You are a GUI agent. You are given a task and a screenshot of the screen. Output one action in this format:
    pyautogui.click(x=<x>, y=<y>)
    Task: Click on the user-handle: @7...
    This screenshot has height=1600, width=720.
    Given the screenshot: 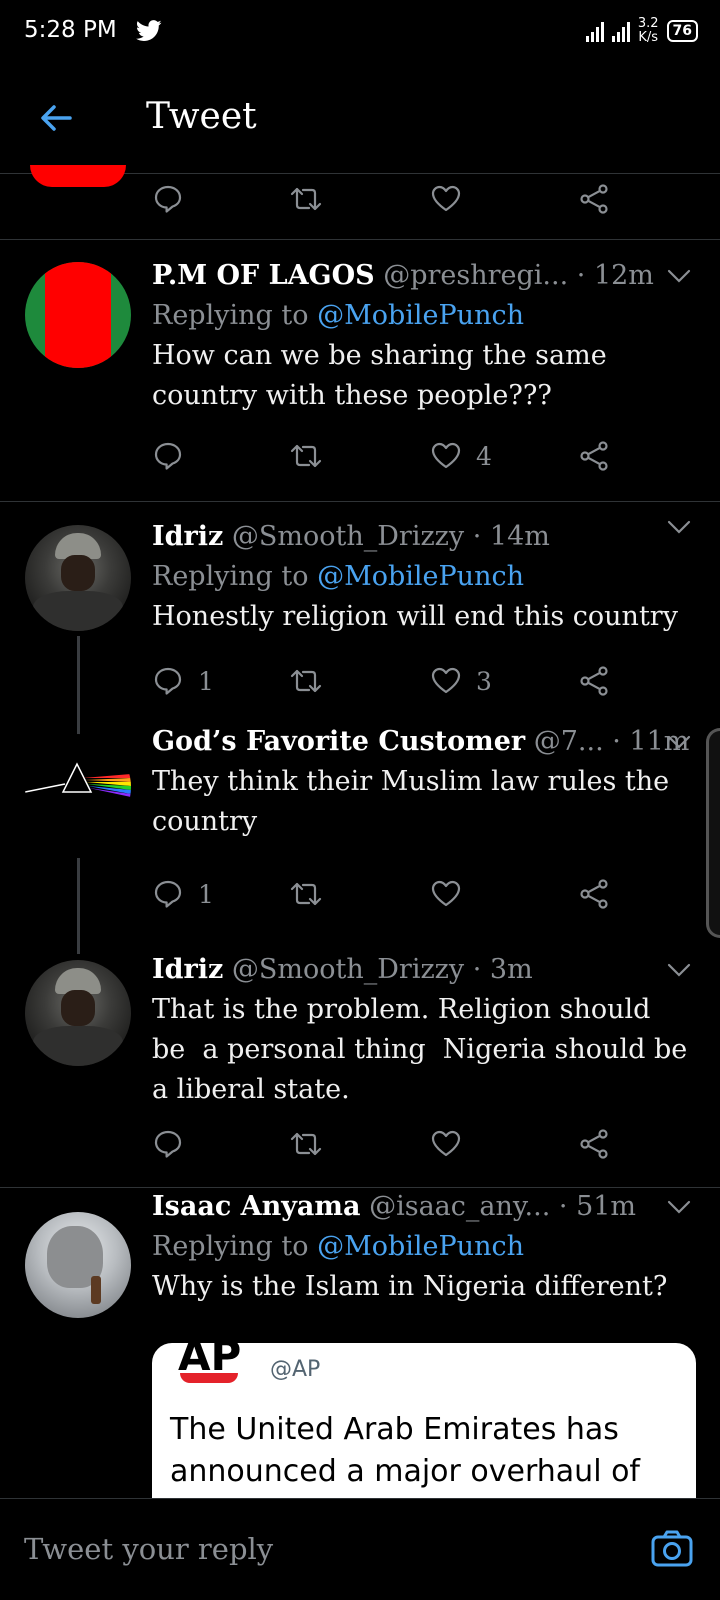 What is the action you would take?
    pyautogui.click(x=569, y=741)
    